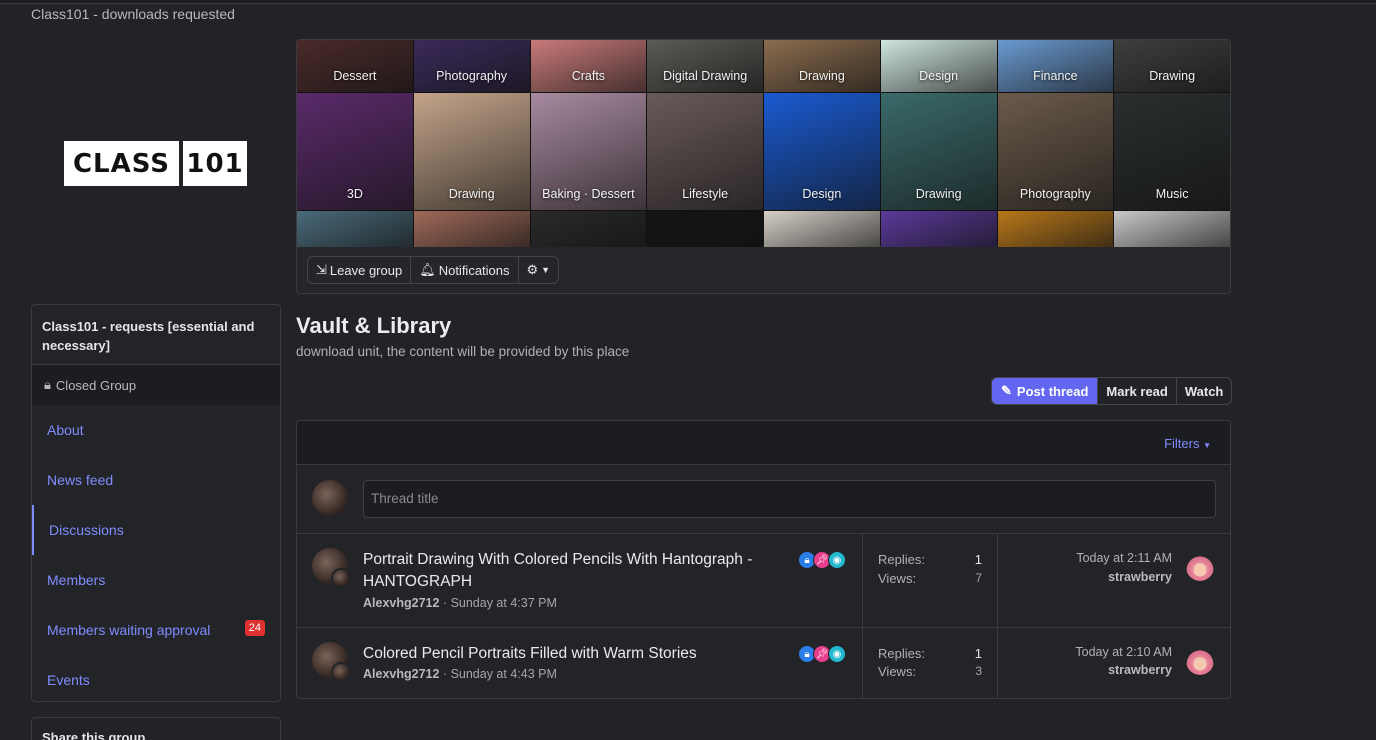  Describe the element at coordinates (156, 385) in the screenshot. I see `closed-group-status: 🔒︎ Closed Group` at that location.